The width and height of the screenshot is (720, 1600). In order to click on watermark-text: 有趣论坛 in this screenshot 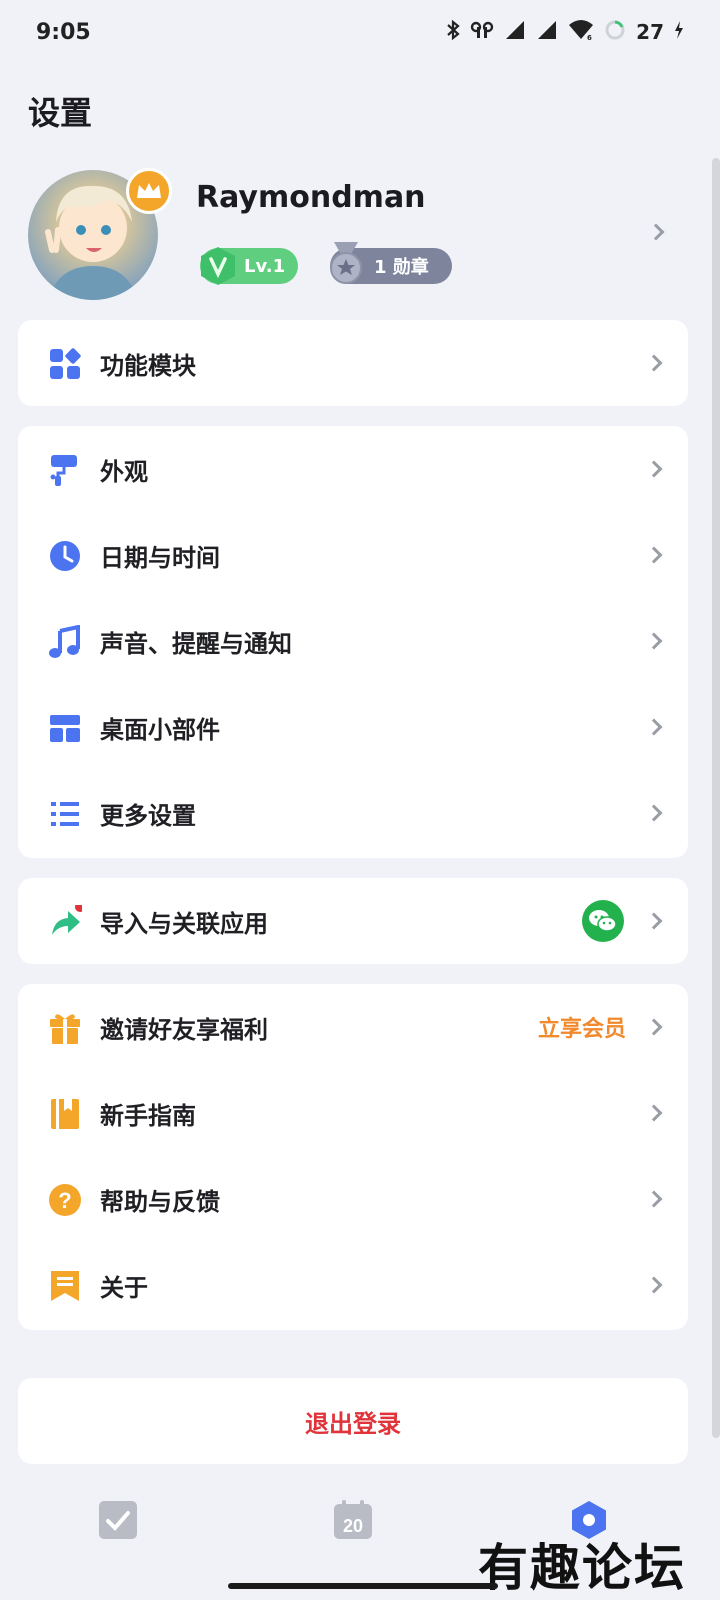, I will do `click(582, 1567)`.